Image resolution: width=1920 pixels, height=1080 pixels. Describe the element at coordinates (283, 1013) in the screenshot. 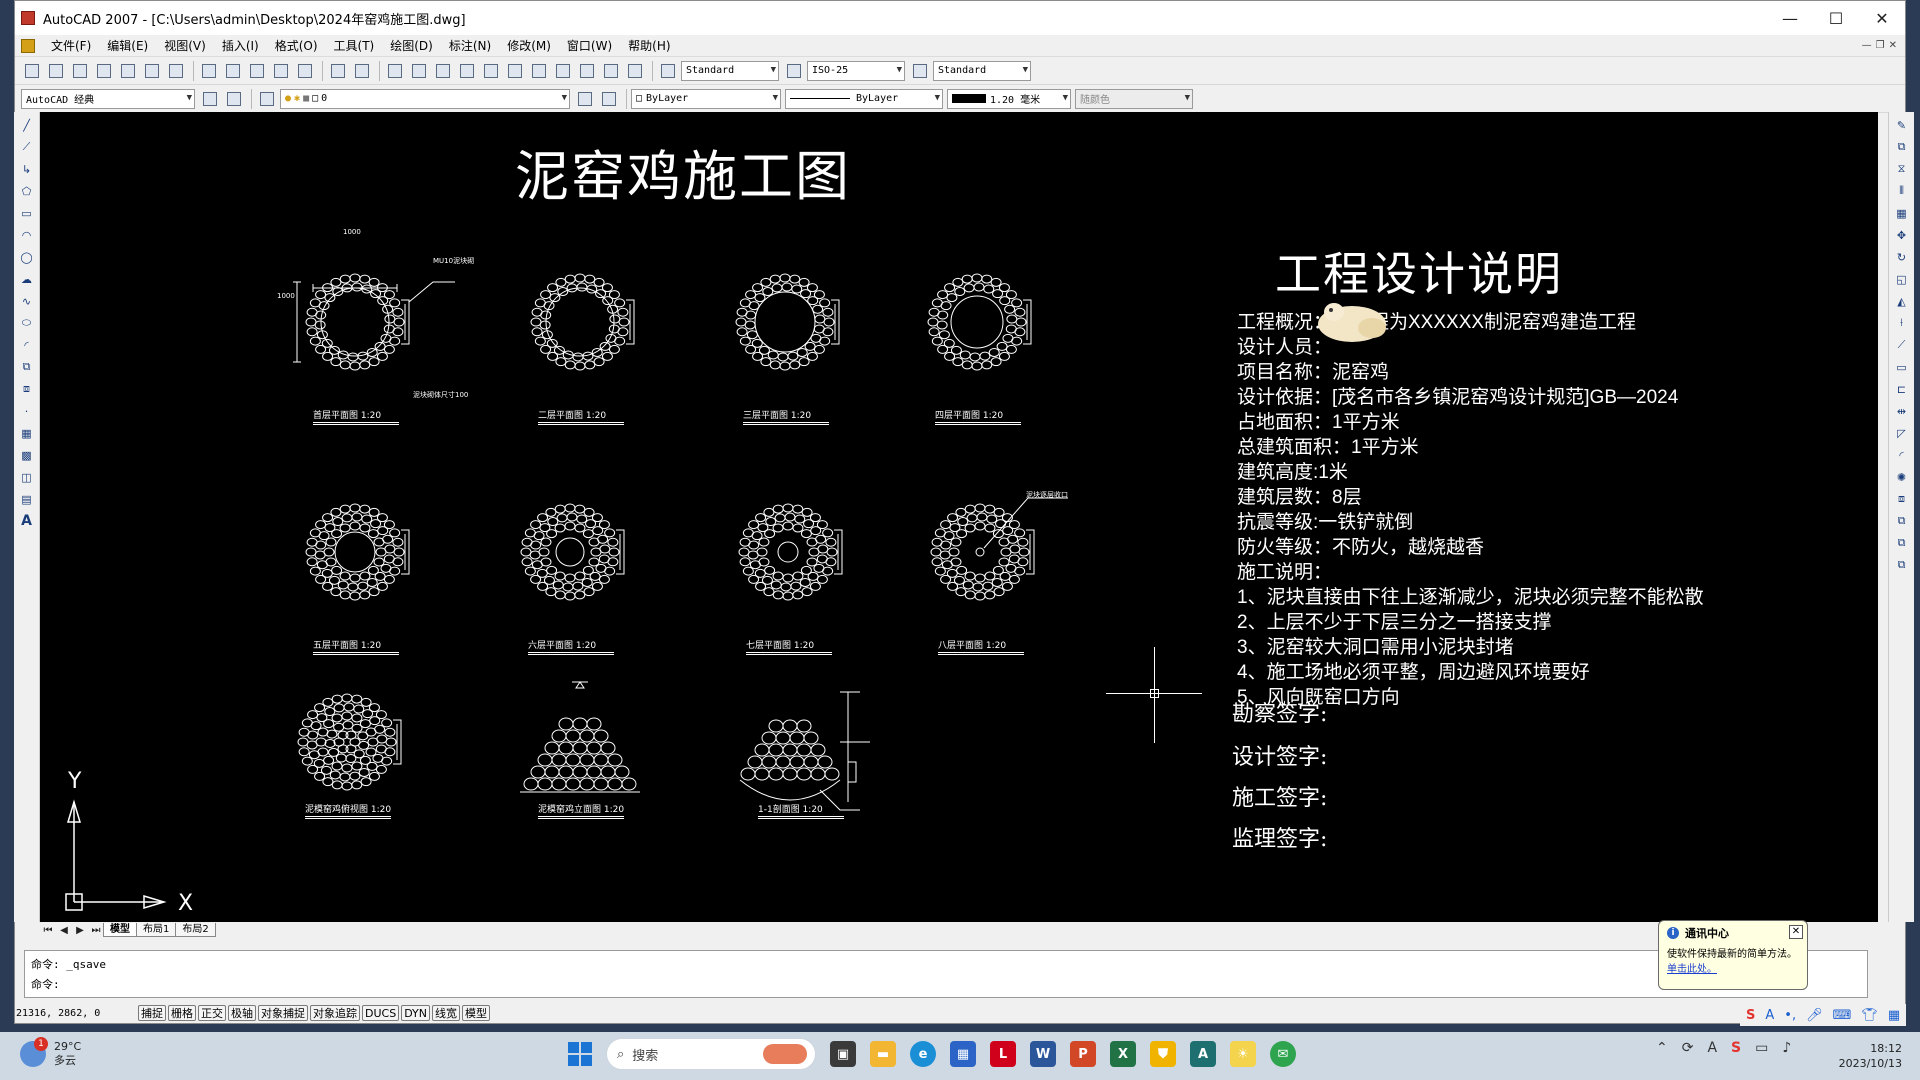

I see `osnap-toggle: 对象捕捉` at that location.